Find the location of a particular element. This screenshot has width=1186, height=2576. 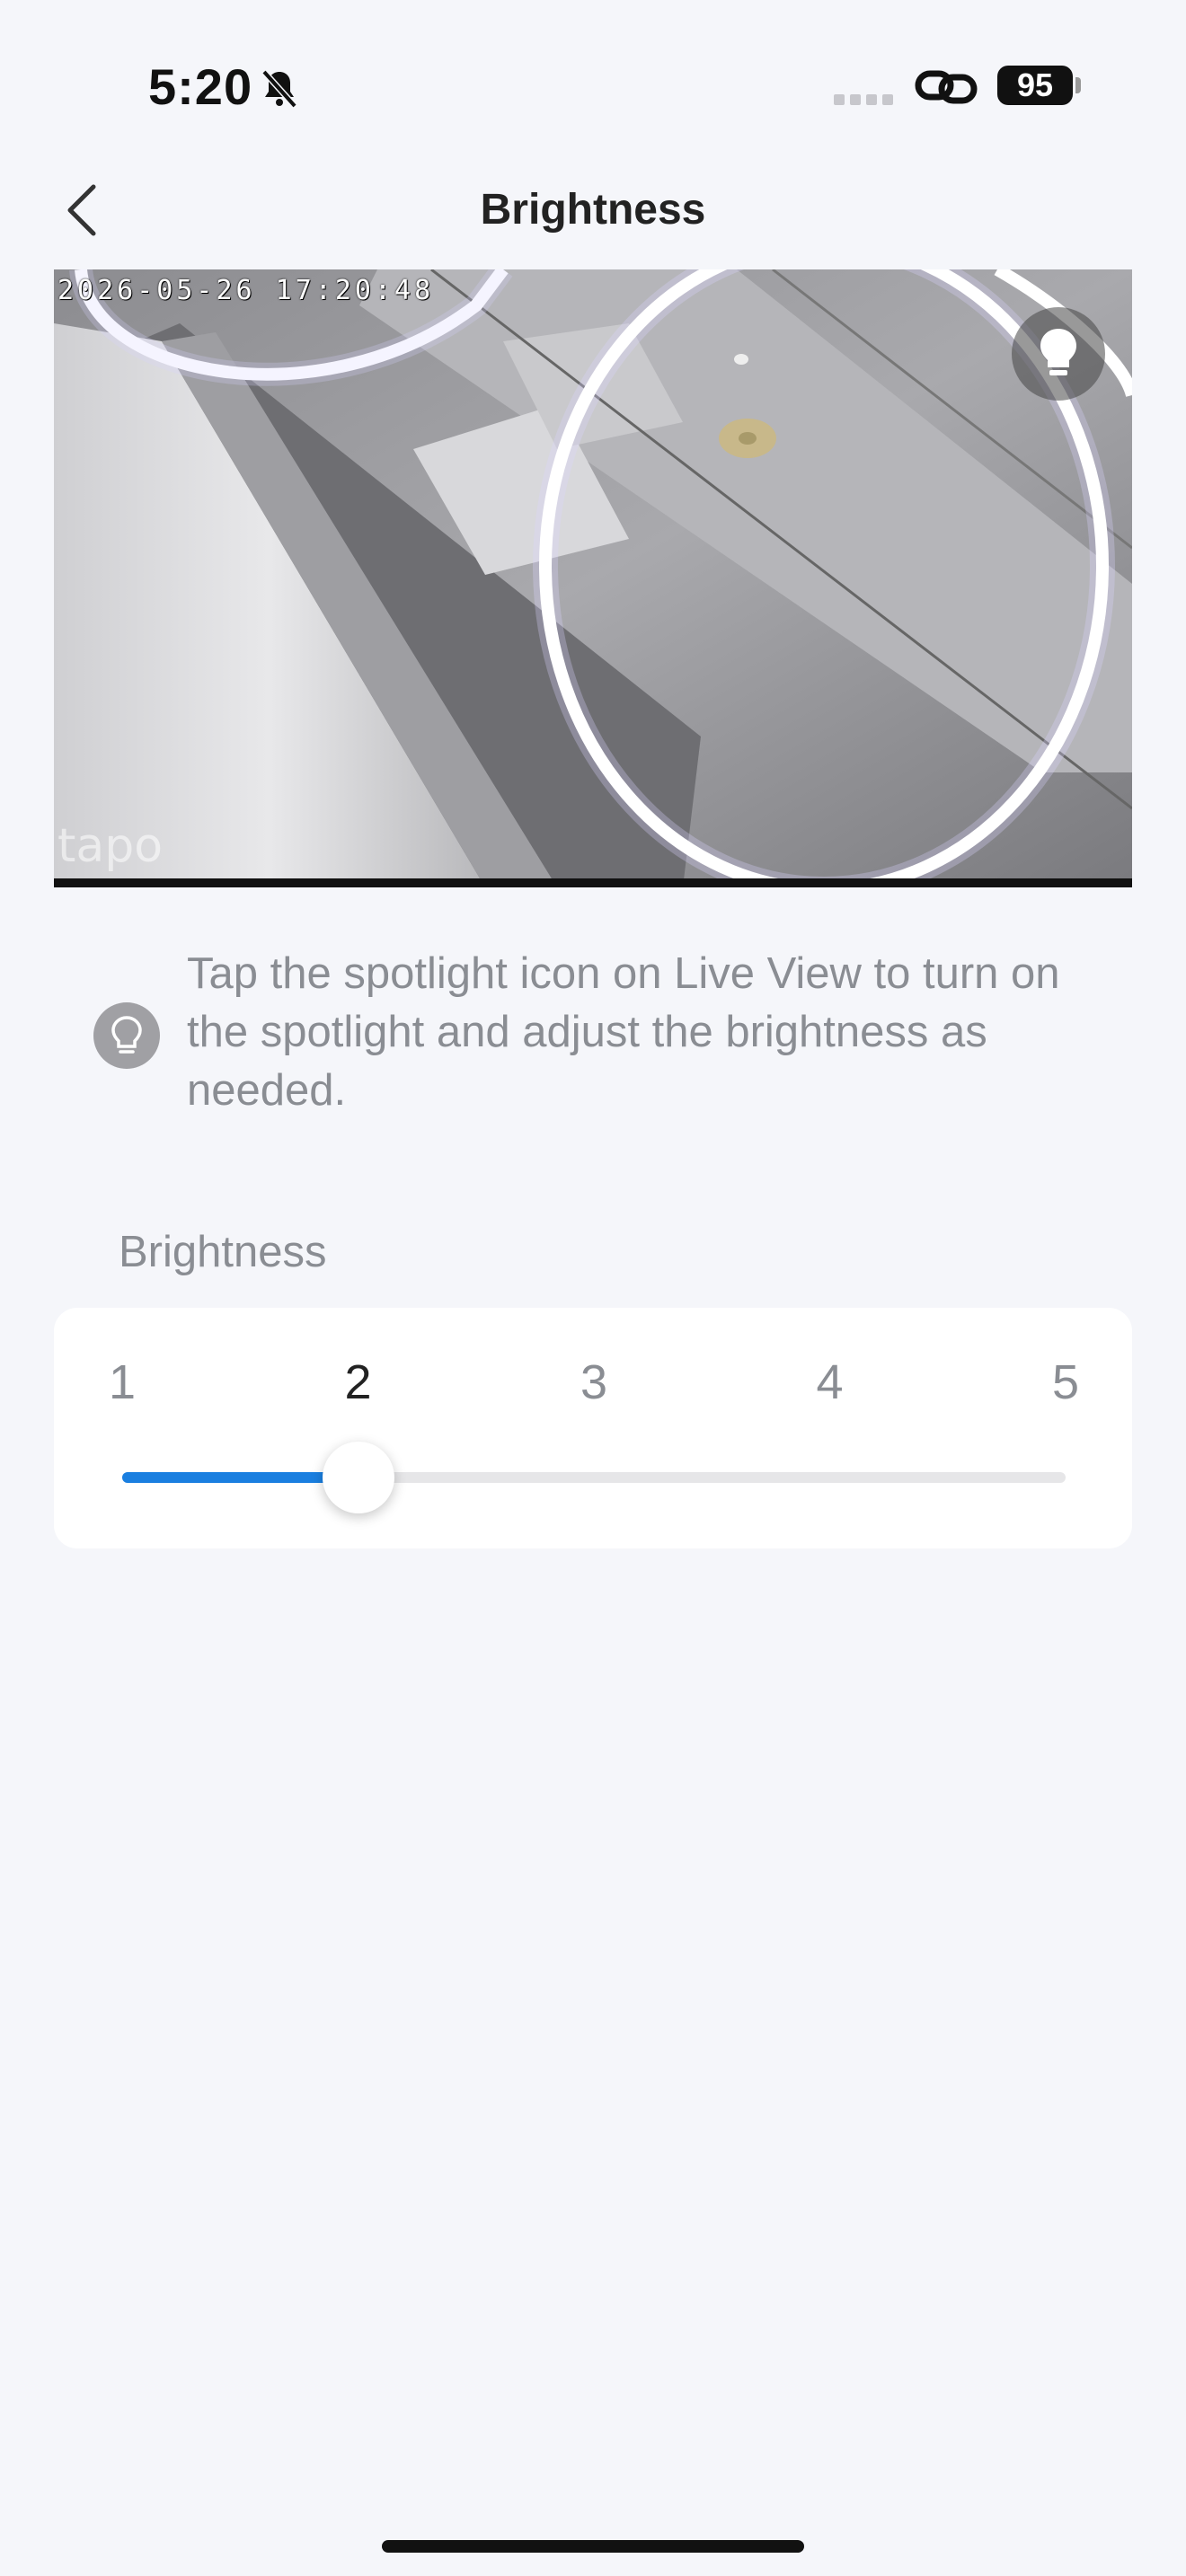

home-indicator is located at coordinates (593, 2546).